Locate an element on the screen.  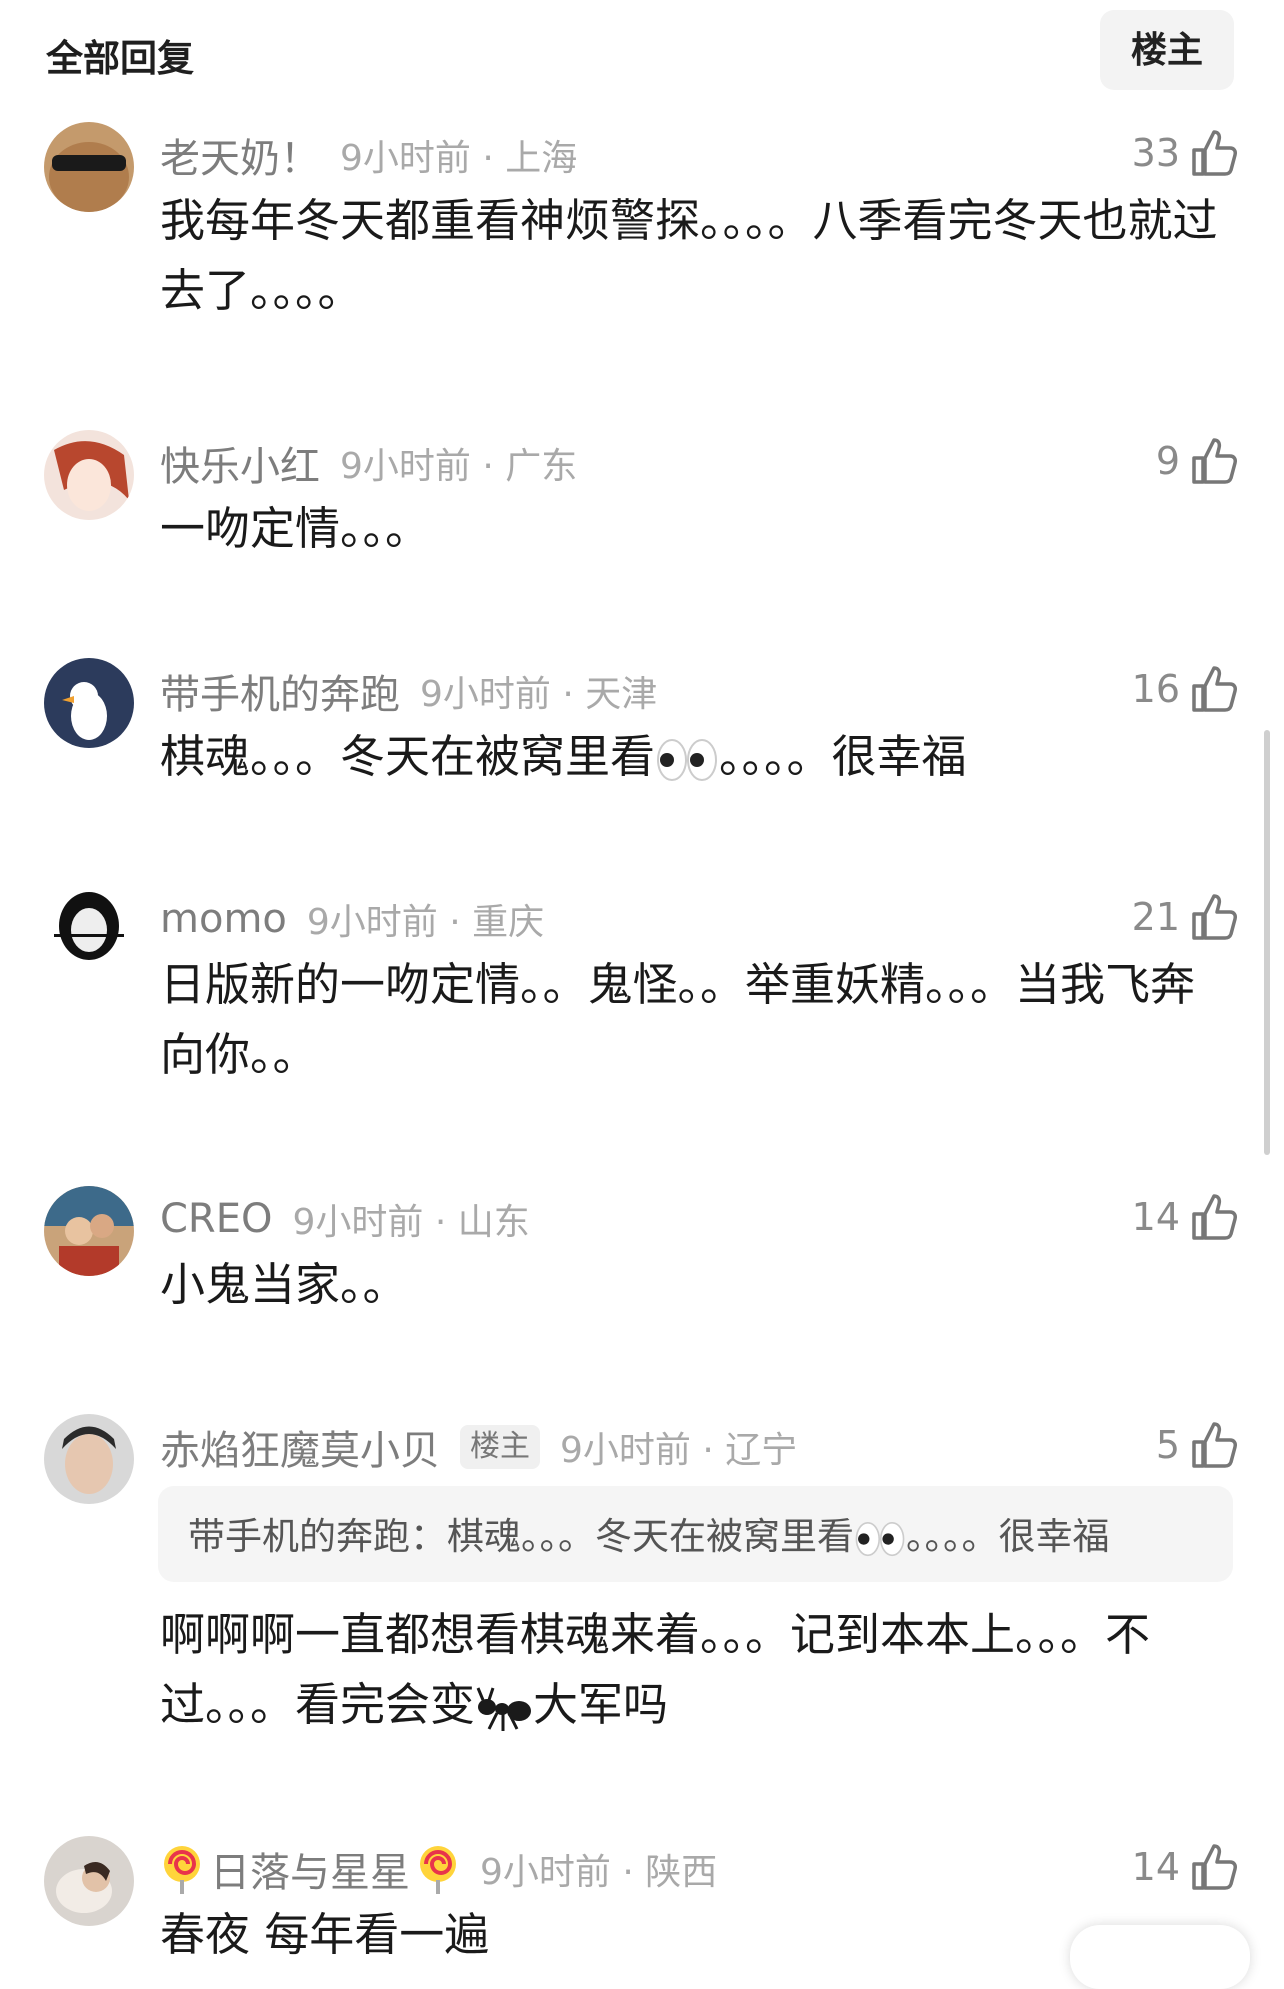
op-badge: 楼主 is located at coordinates (500, 1447).